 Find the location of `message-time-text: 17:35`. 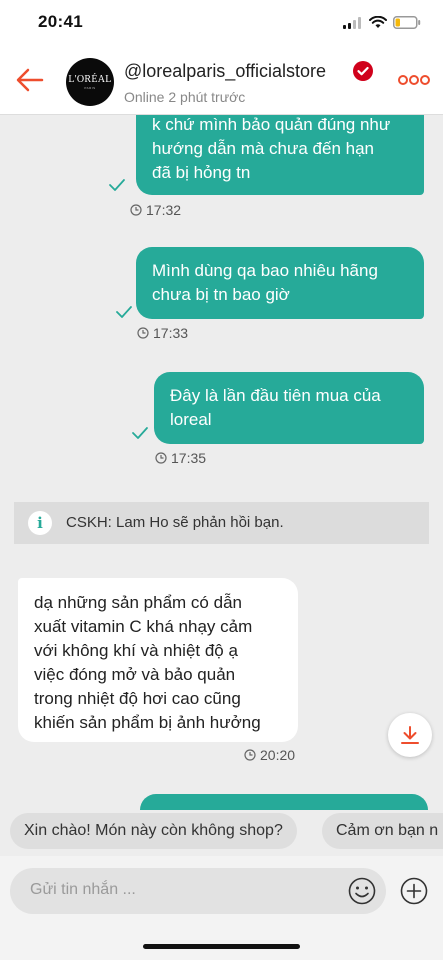

message-time-text: 17:35 is located at coordinates (189, 458).